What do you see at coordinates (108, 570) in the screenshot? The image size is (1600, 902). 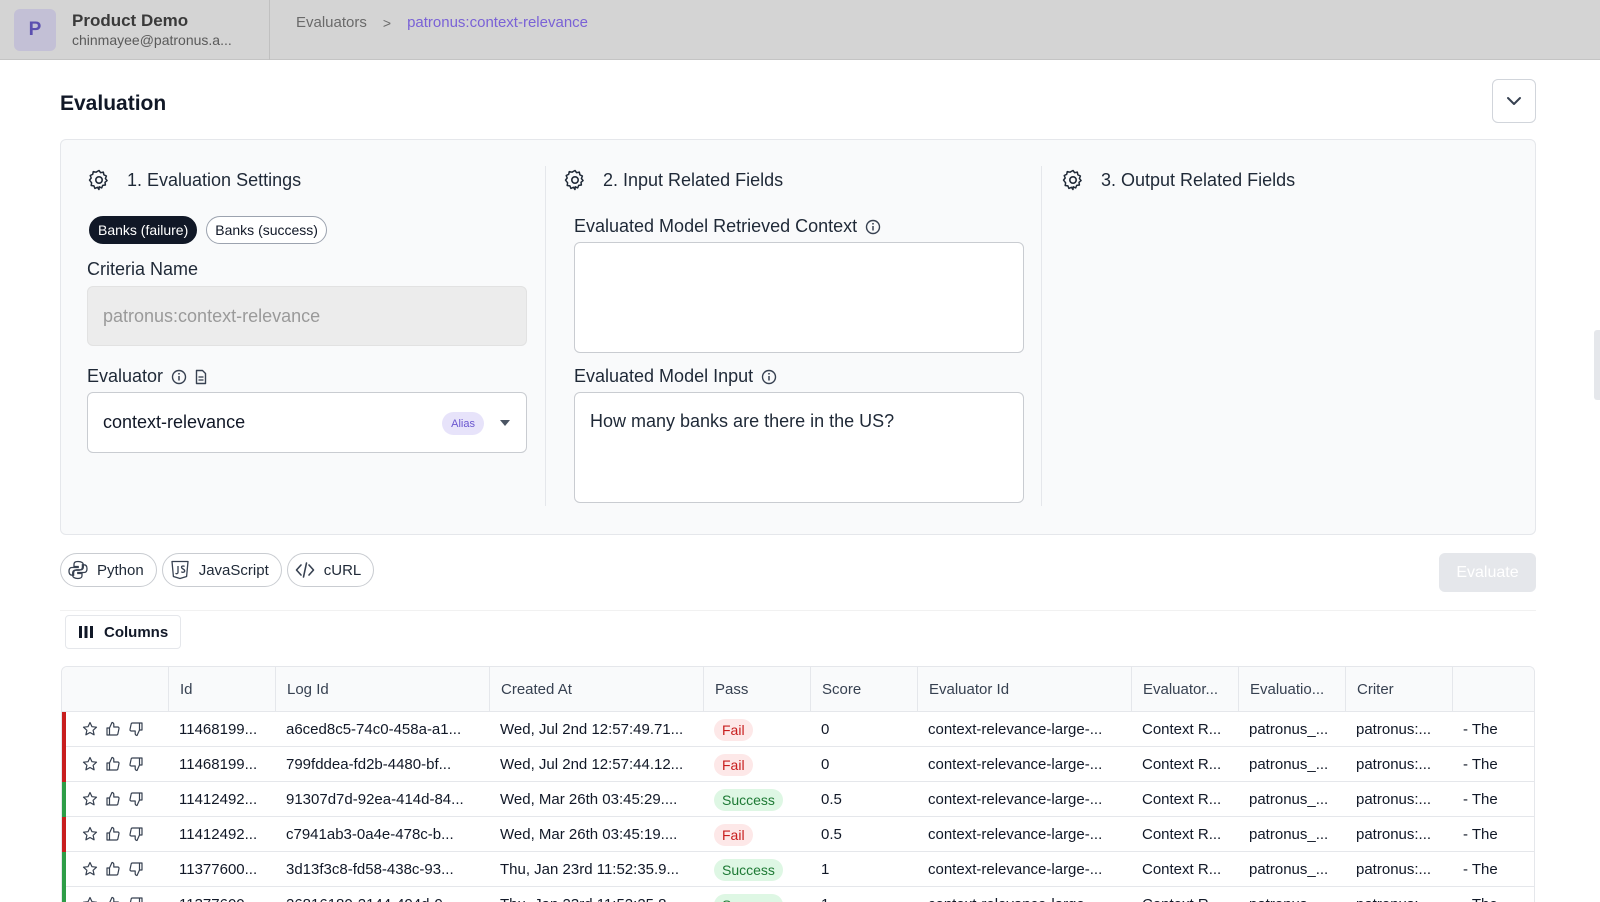 I see `python-button: Python` at bounding box center [108, 570].